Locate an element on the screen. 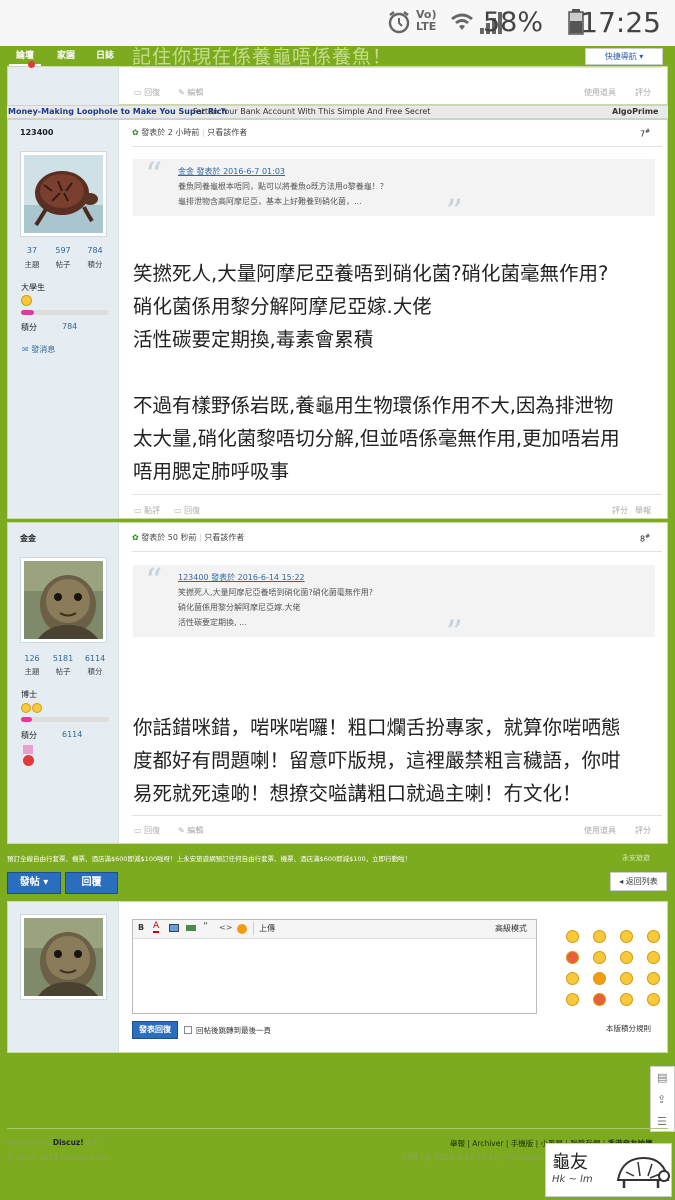  footer-link: 舉報 is located at coordinates (457, 1143).